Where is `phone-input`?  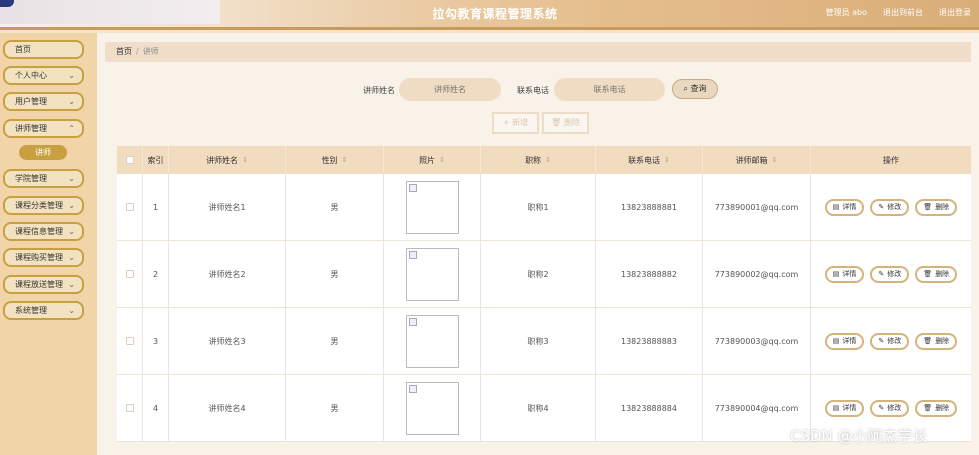
phone-input is located at coordinates (609, 89).